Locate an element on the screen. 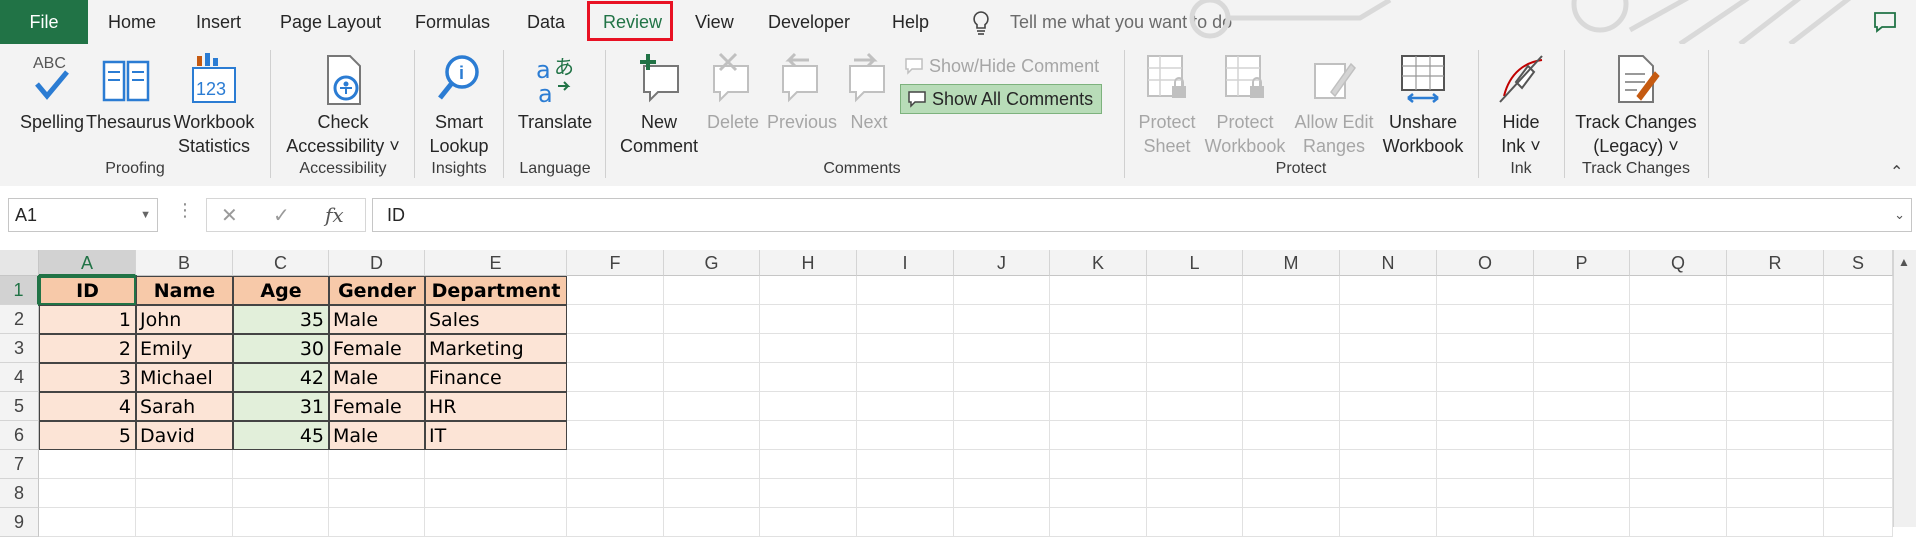 The image size is (1916, 537). tab-data: Data is located at coordinates (546, 22).